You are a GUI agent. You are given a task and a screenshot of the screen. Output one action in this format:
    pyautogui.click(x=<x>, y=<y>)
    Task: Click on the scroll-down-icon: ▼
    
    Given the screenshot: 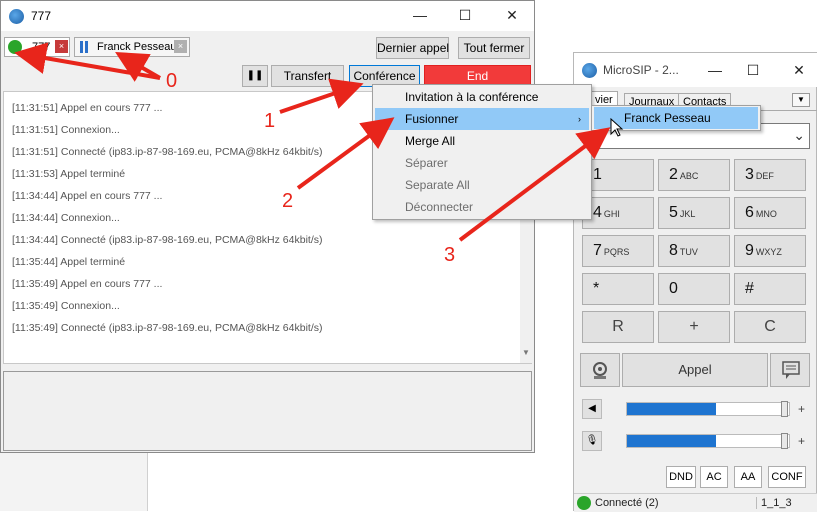 What is the action you would take?
    pyautogui.click(x=526, y=352)
    